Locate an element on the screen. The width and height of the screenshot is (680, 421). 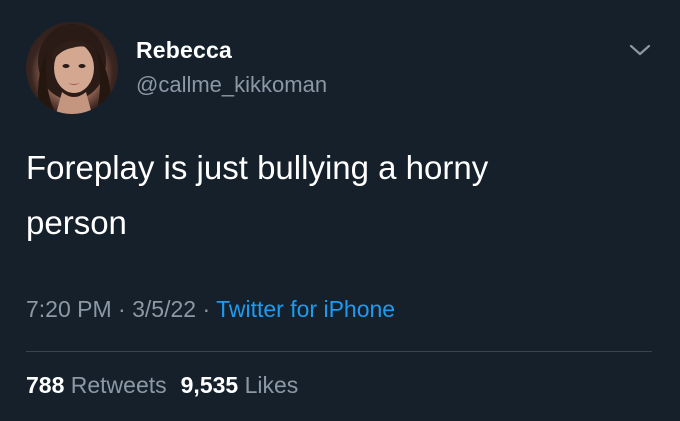
chevron-down-icon is located at coordinates (640, 50).